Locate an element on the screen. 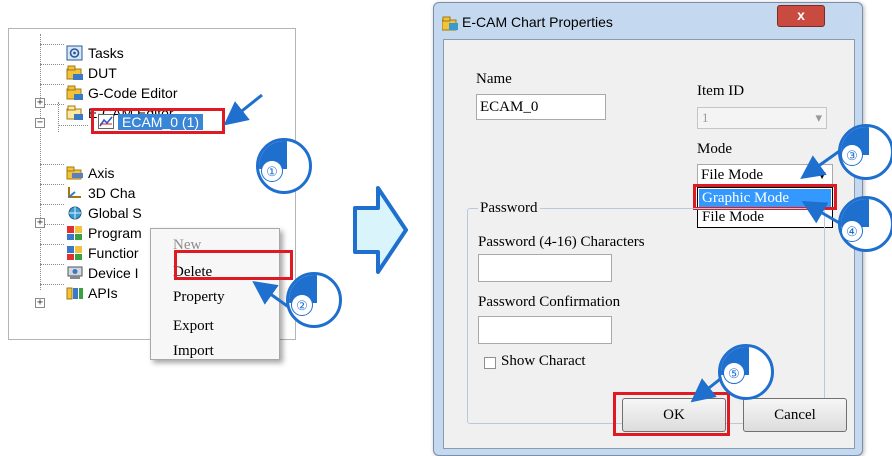 The height and width of the screenshot is (456, 892). step-1-number: ① is located at coordinates (272, 171).